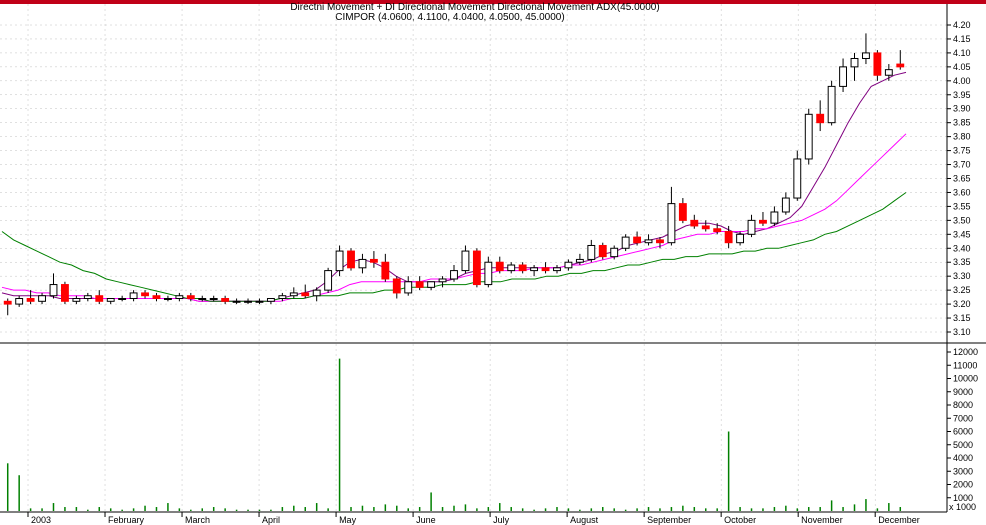 The width and height of the screenshot is (986, 525). Describe the element at coordinates (962, 248) in the screenshot. I see `price-tick-label: 3.40` at that location.